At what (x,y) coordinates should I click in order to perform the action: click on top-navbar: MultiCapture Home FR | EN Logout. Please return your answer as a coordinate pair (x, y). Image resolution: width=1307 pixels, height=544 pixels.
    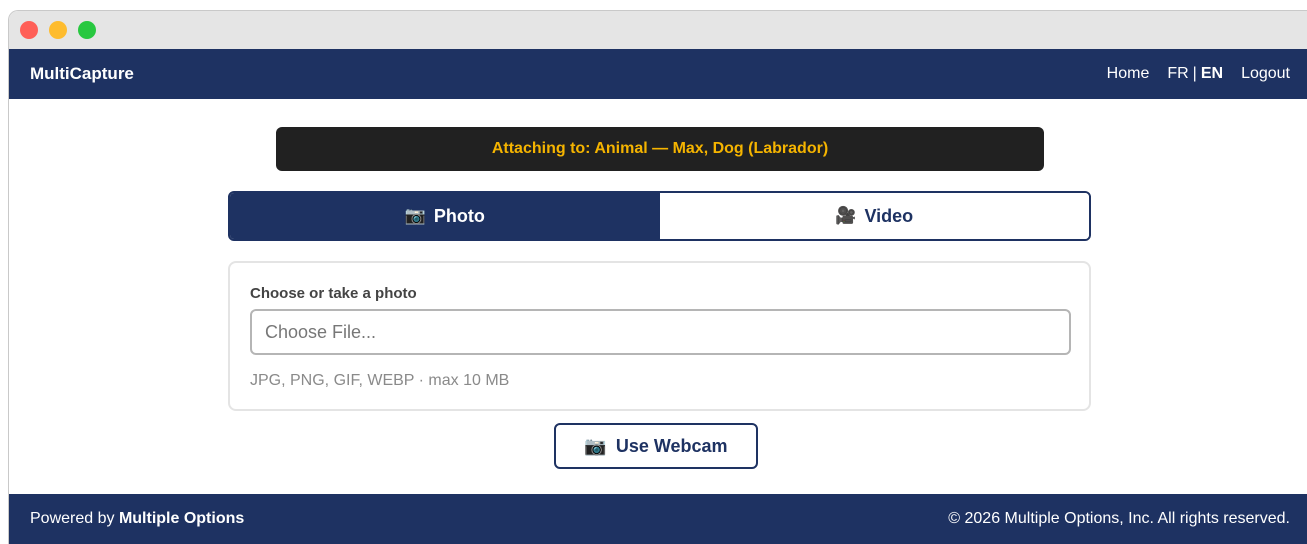
    Looking at the image, I should click on (658, 74).